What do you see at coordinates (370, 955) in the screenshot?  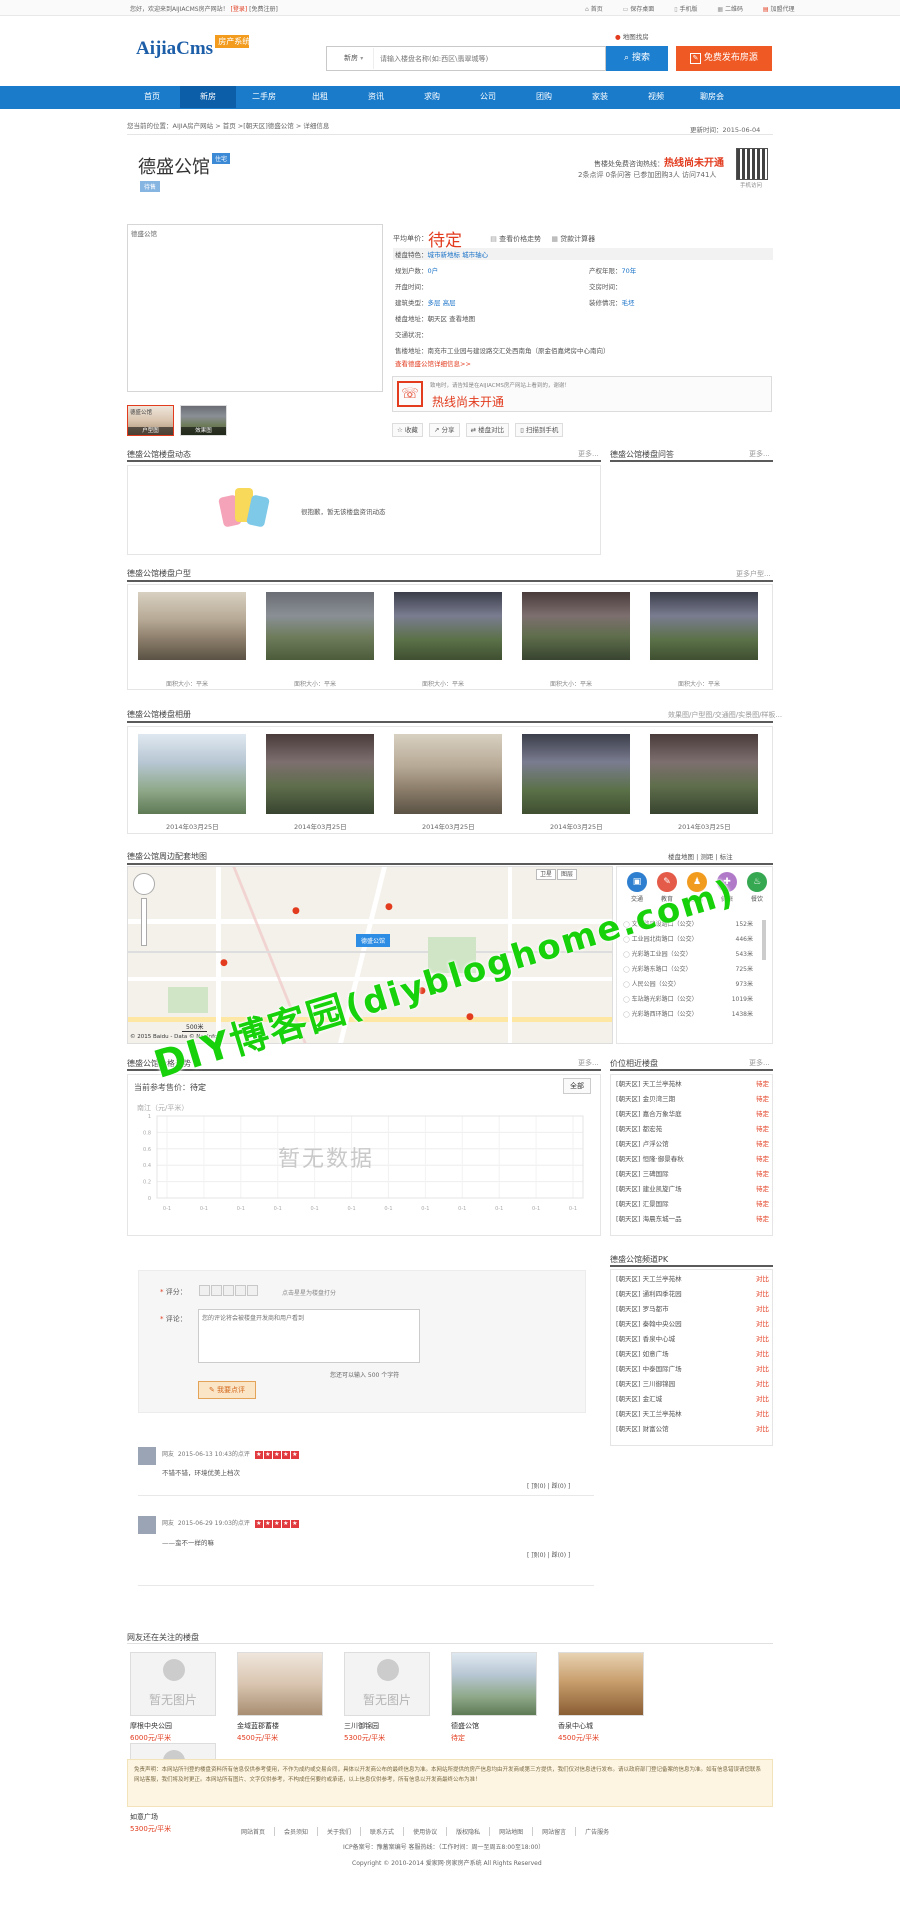 I see `map-canvas` at bounding box center [370, 955].